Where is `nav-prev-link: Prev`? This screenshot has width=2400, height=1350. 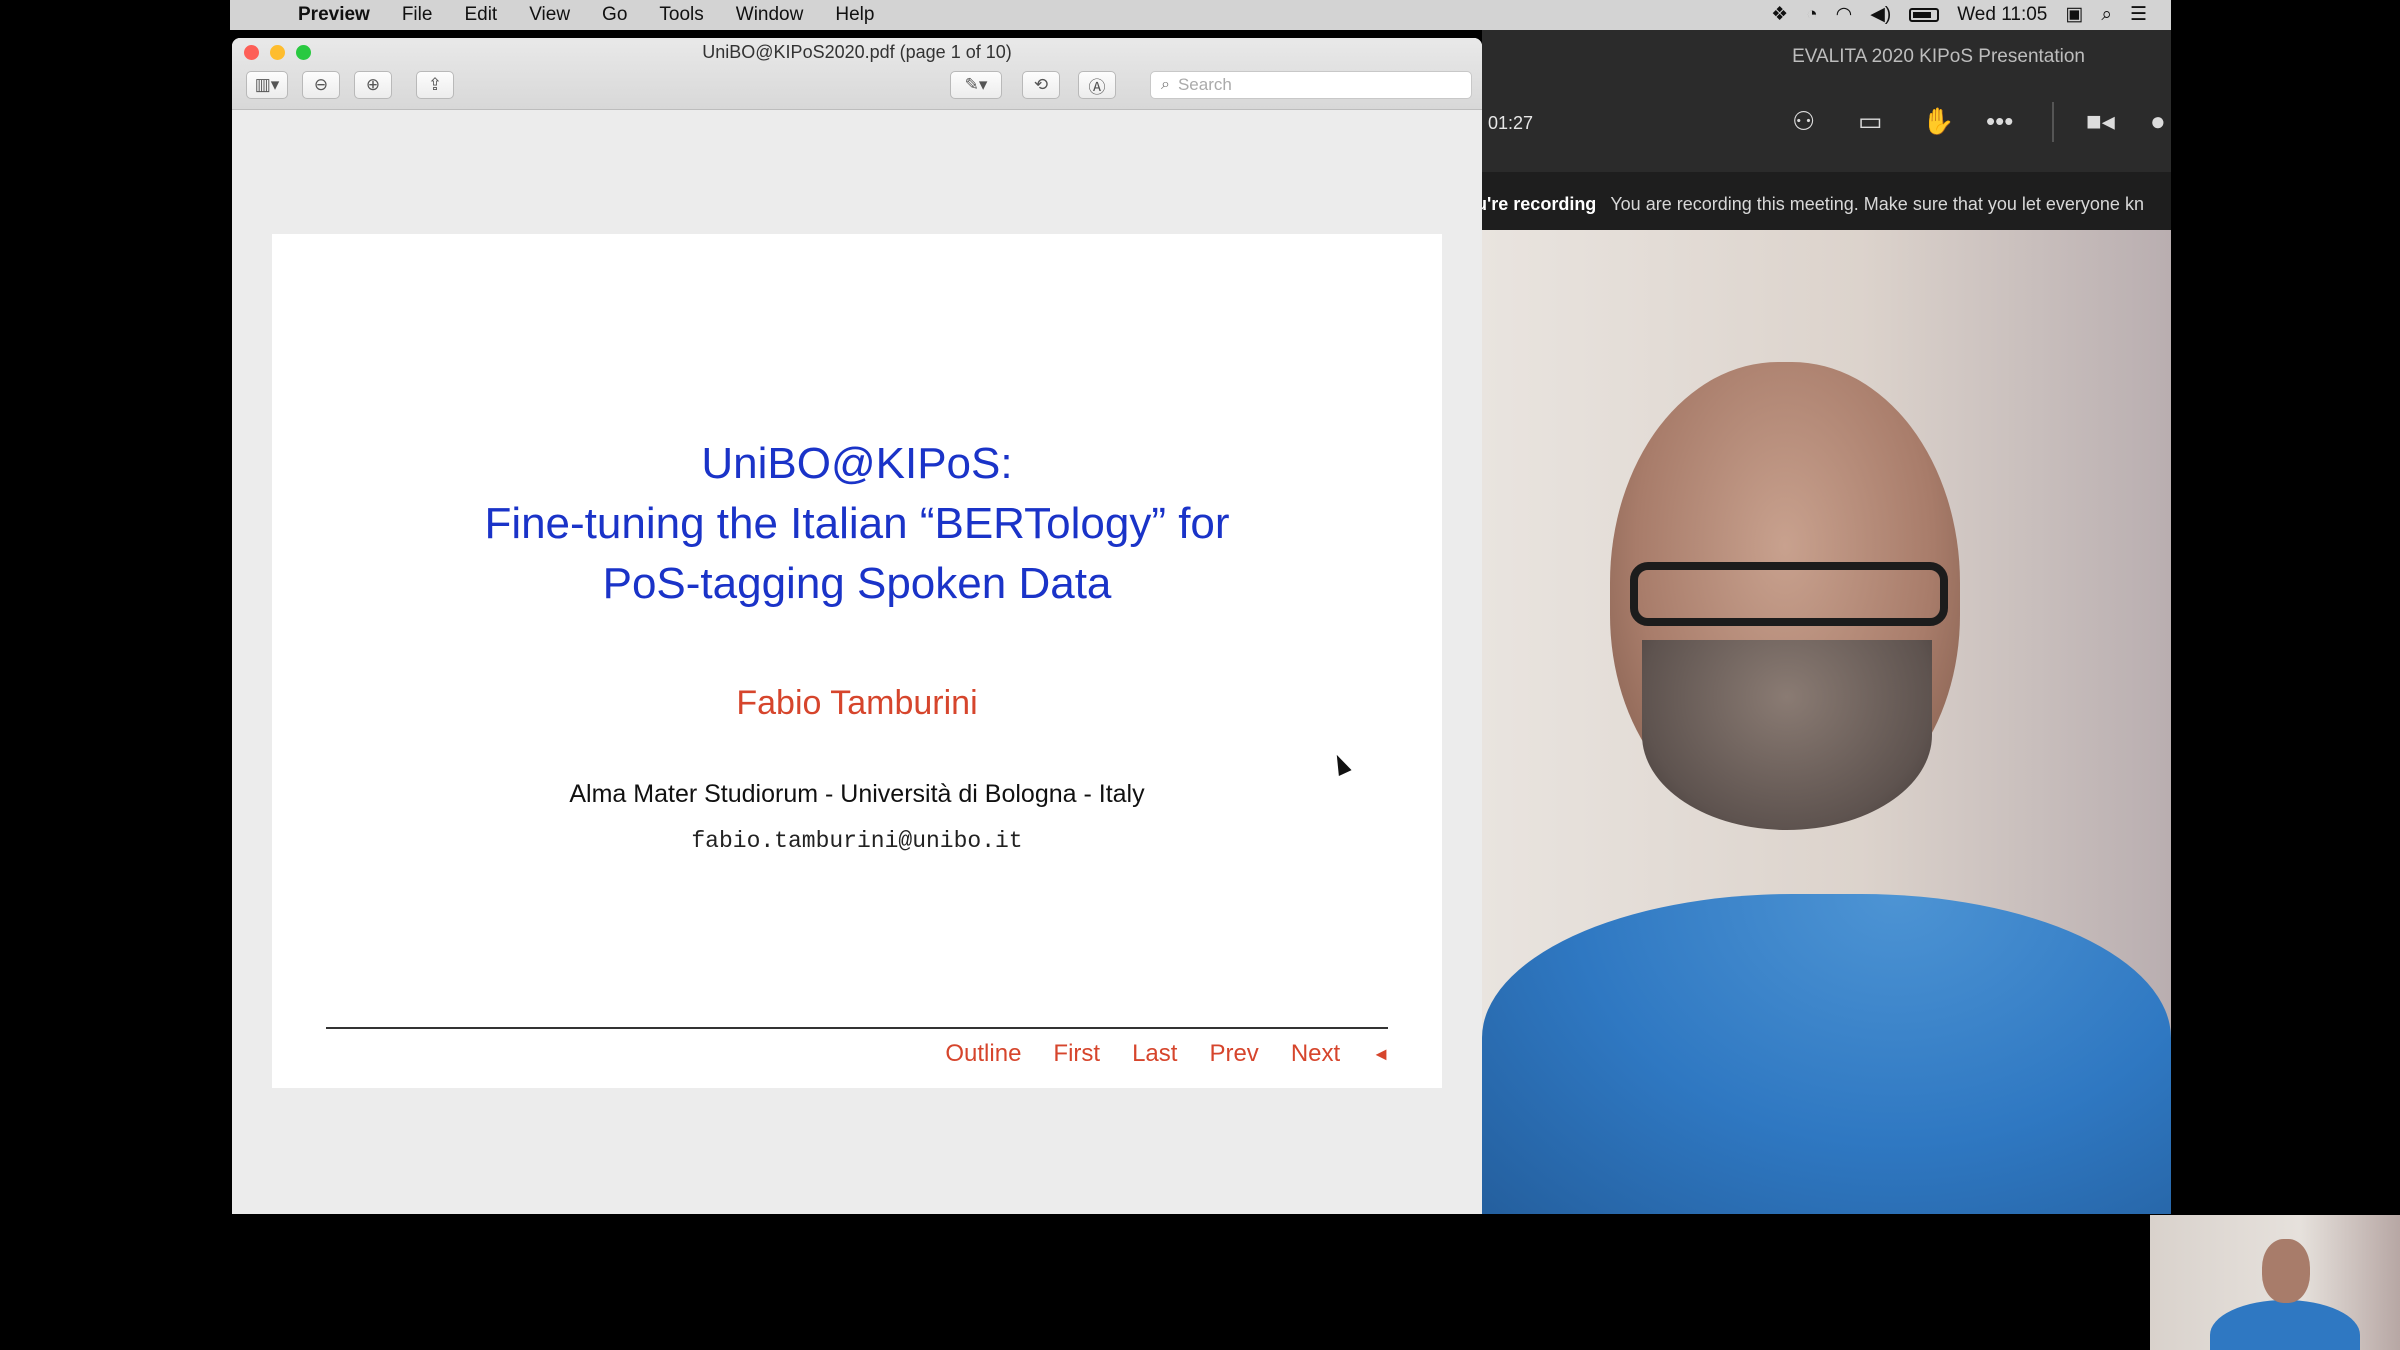 nav-prev-link: Prev is located at coordinates (1233, 1054).